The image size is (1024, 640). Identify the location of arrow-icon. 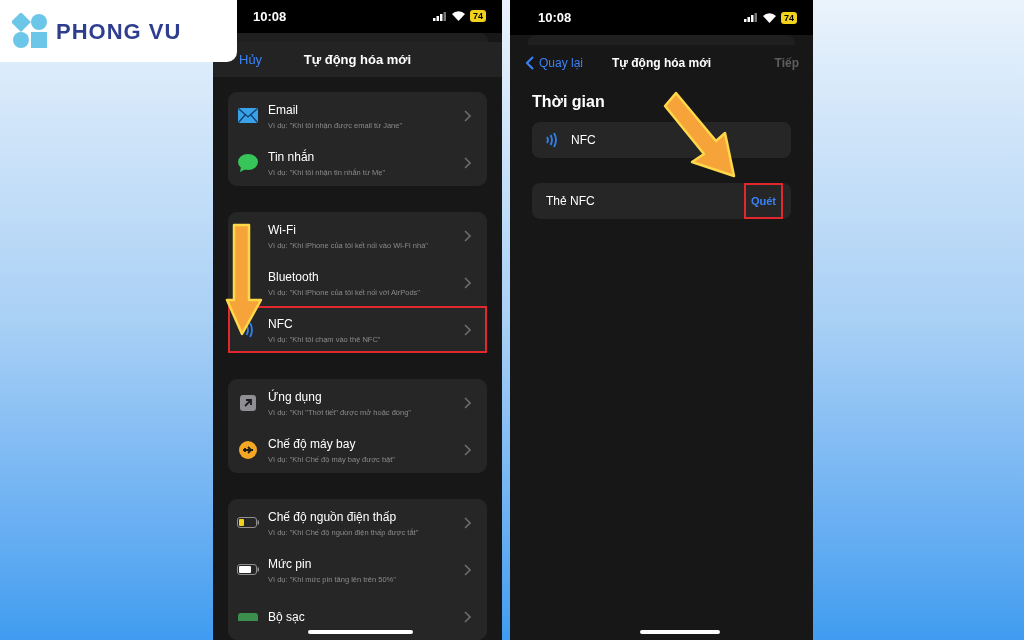
(245, 279).